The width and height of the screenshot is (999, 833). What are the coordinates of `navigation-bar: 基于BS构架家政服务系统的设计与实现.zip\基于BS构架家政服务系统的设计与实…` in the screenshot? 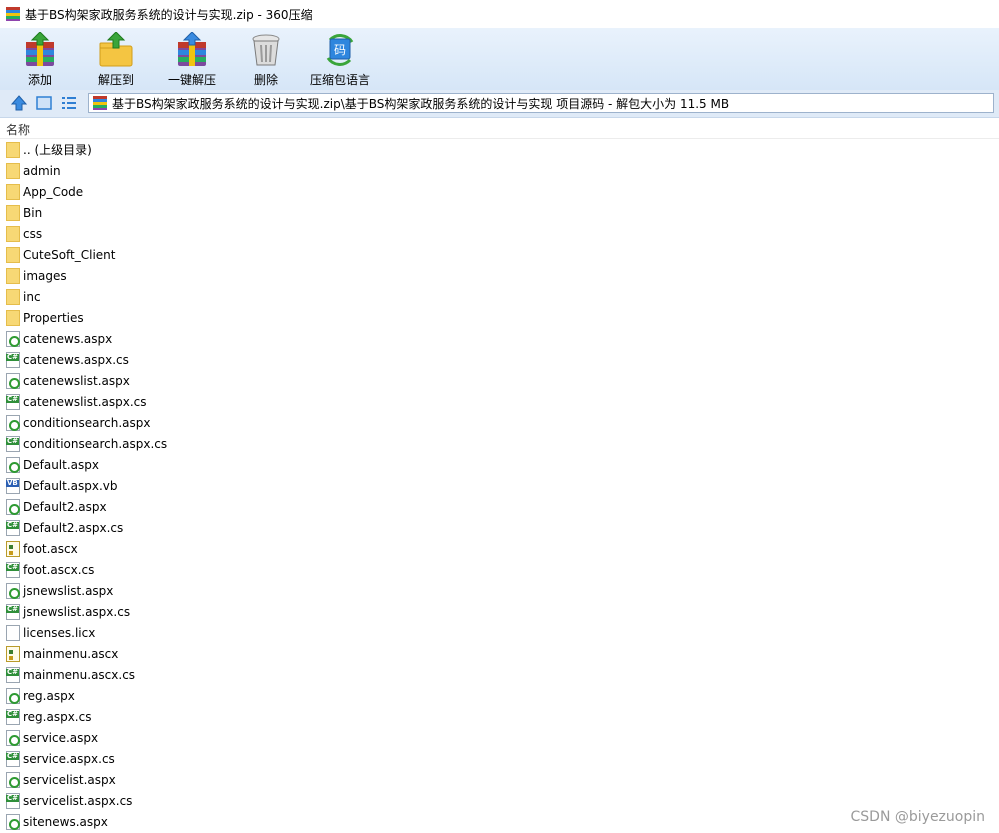 It's located at (499, 104).